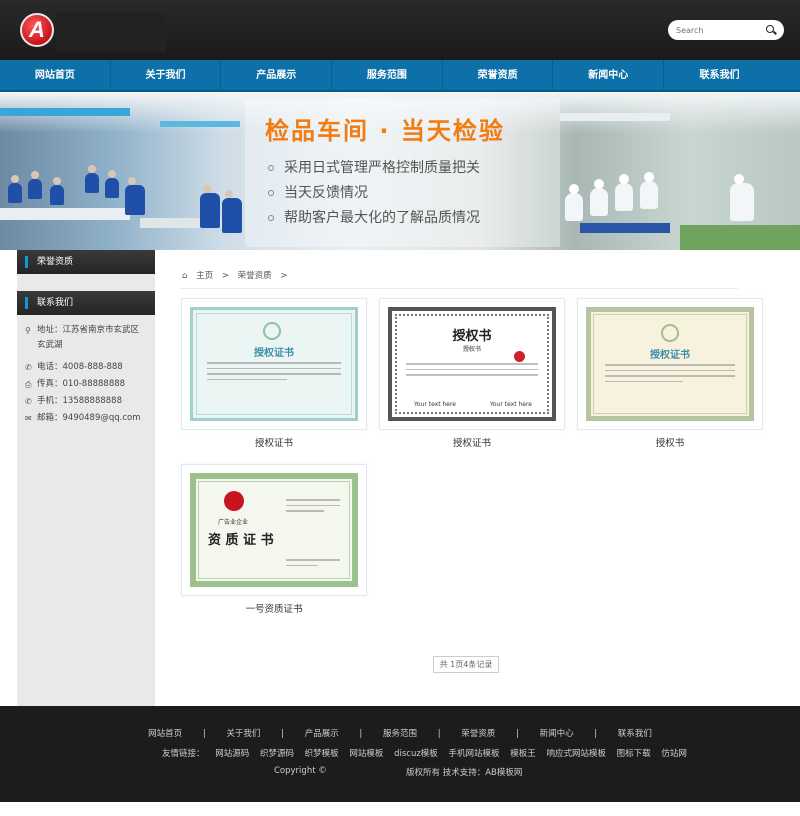  What do you see at coordinates (576, 754) in the screenshot?
I see `friend-link: 响应式网站模板` at bounding box center [576, 754].